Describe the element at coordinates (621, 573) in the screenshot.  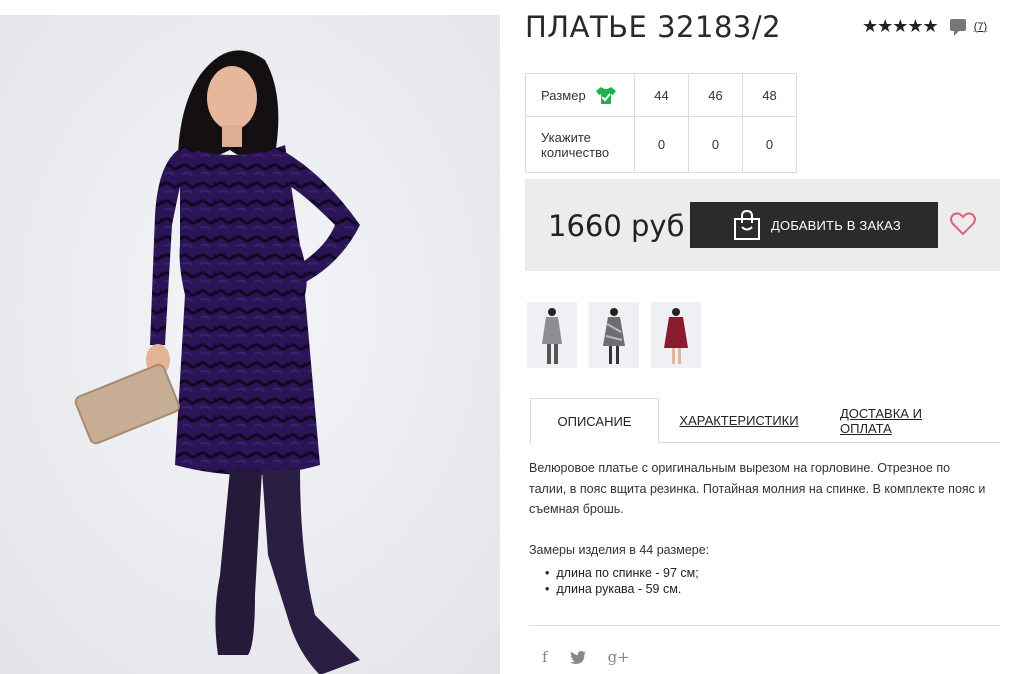
I see `list-item: длина по спинке - 97 см;` at that location.